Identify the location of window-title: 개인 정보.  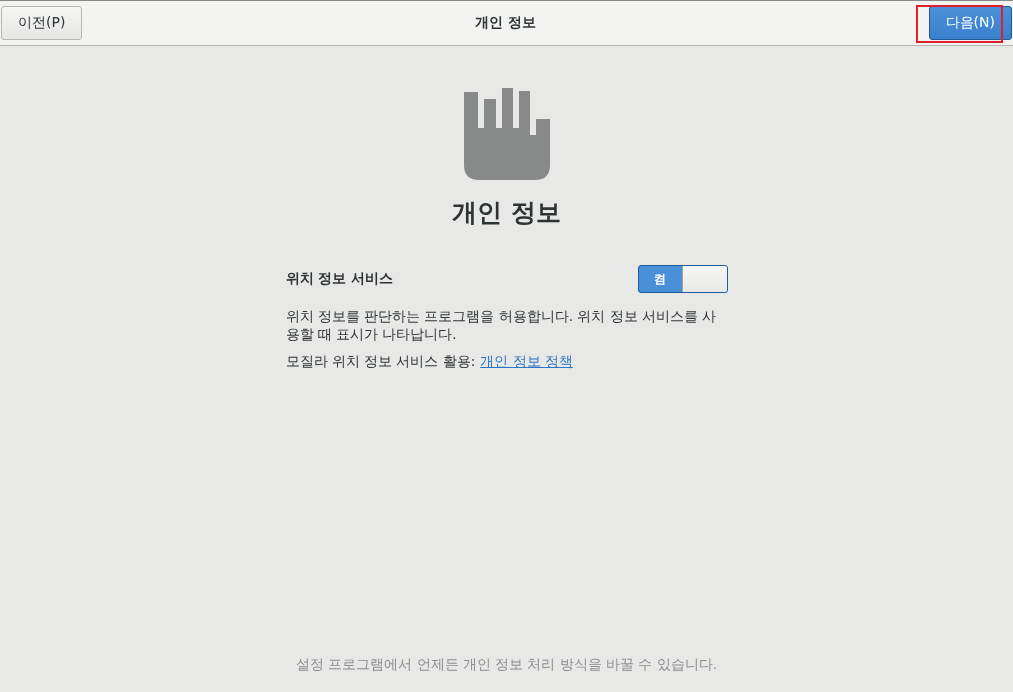
(505, 23).